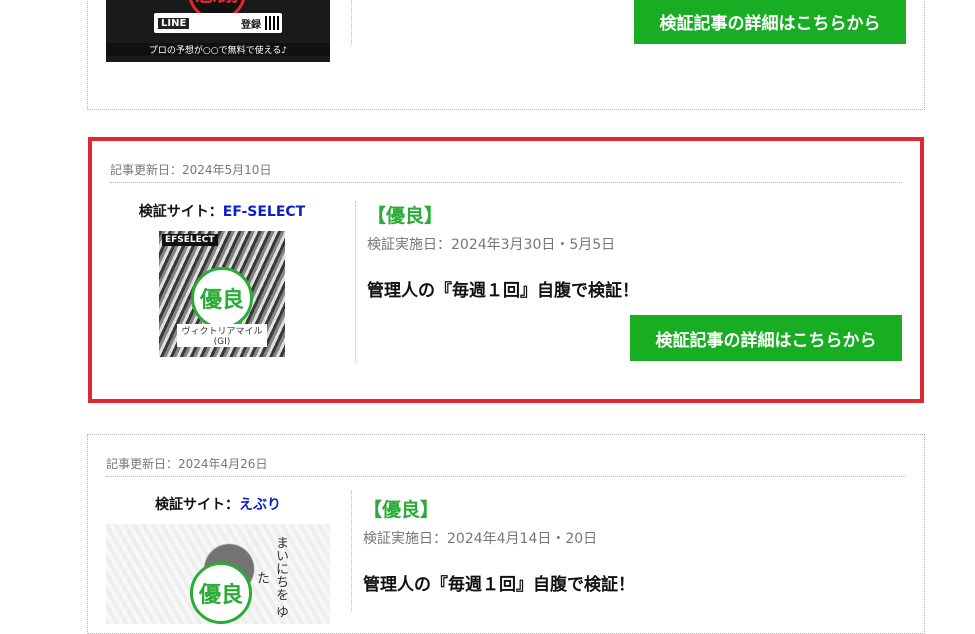 The height and width of the screenshot is (634, 975). Describe the element at coordinates (174, 23) in the screenshot. I see `line-logo-icon: LINE` at that location.